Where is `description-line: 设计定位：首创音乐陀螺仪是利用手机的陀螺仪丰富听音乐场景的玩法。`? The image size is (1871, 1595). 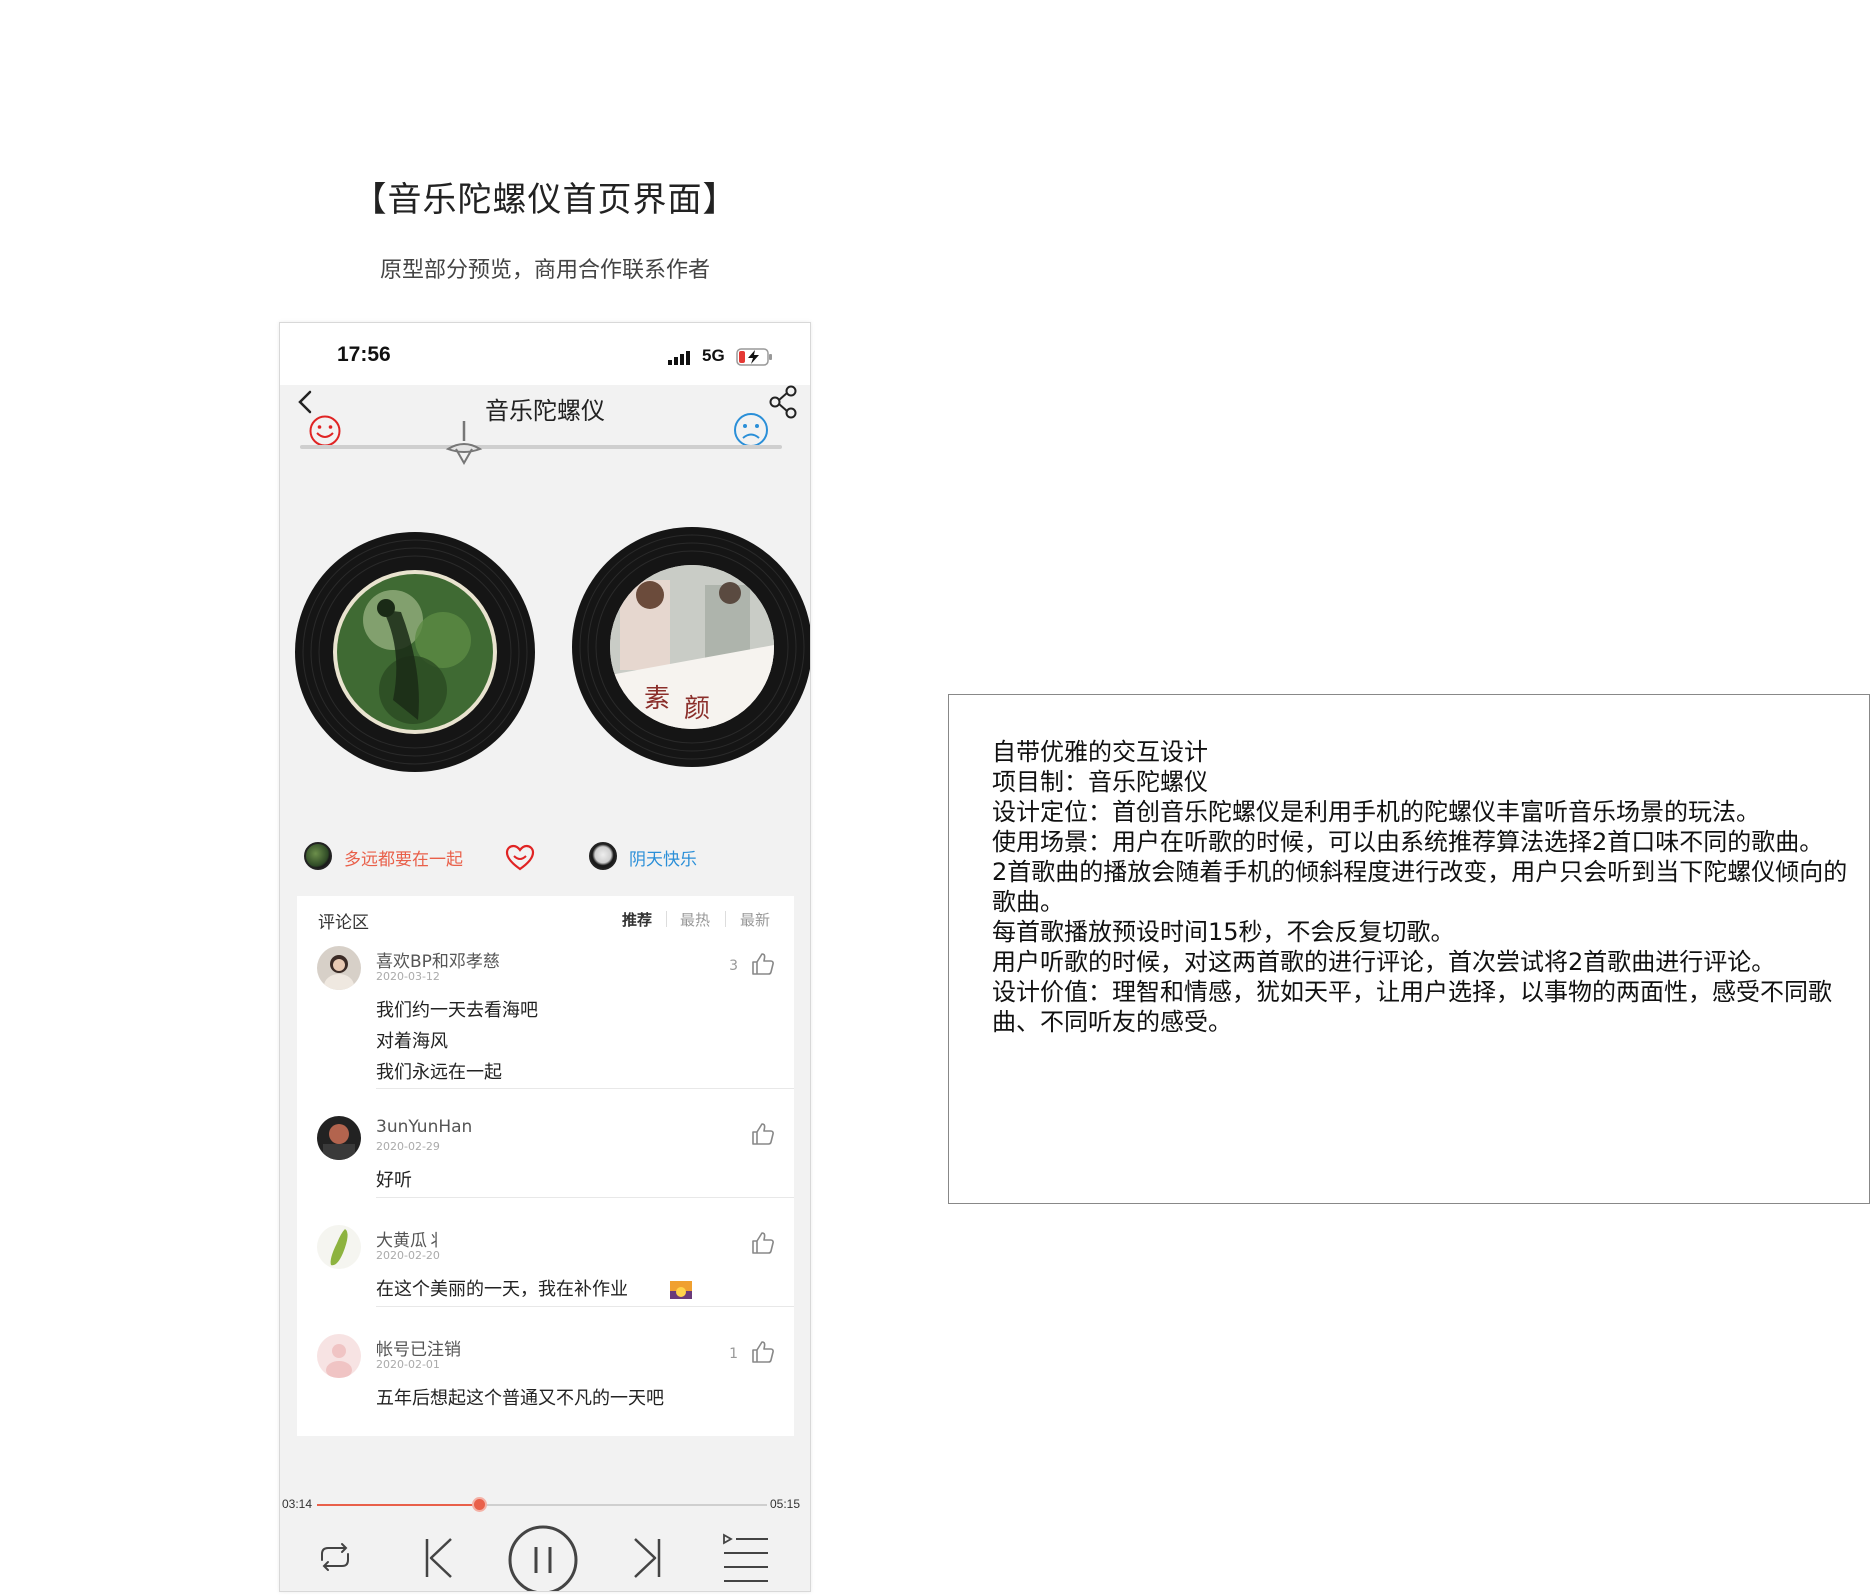
description-line: 设计定位：首创音乐陀螺仪是利用手机的陀螺仪丰富听音乐场景的玩法。 is located at coordinates (1376, 812).